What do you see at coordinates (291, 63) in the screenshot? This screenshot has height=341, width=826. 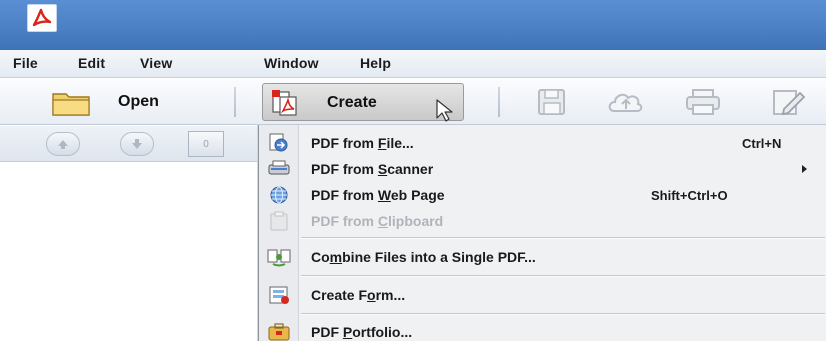 I see `menu-window: Window` at bounding box center [291, 63].